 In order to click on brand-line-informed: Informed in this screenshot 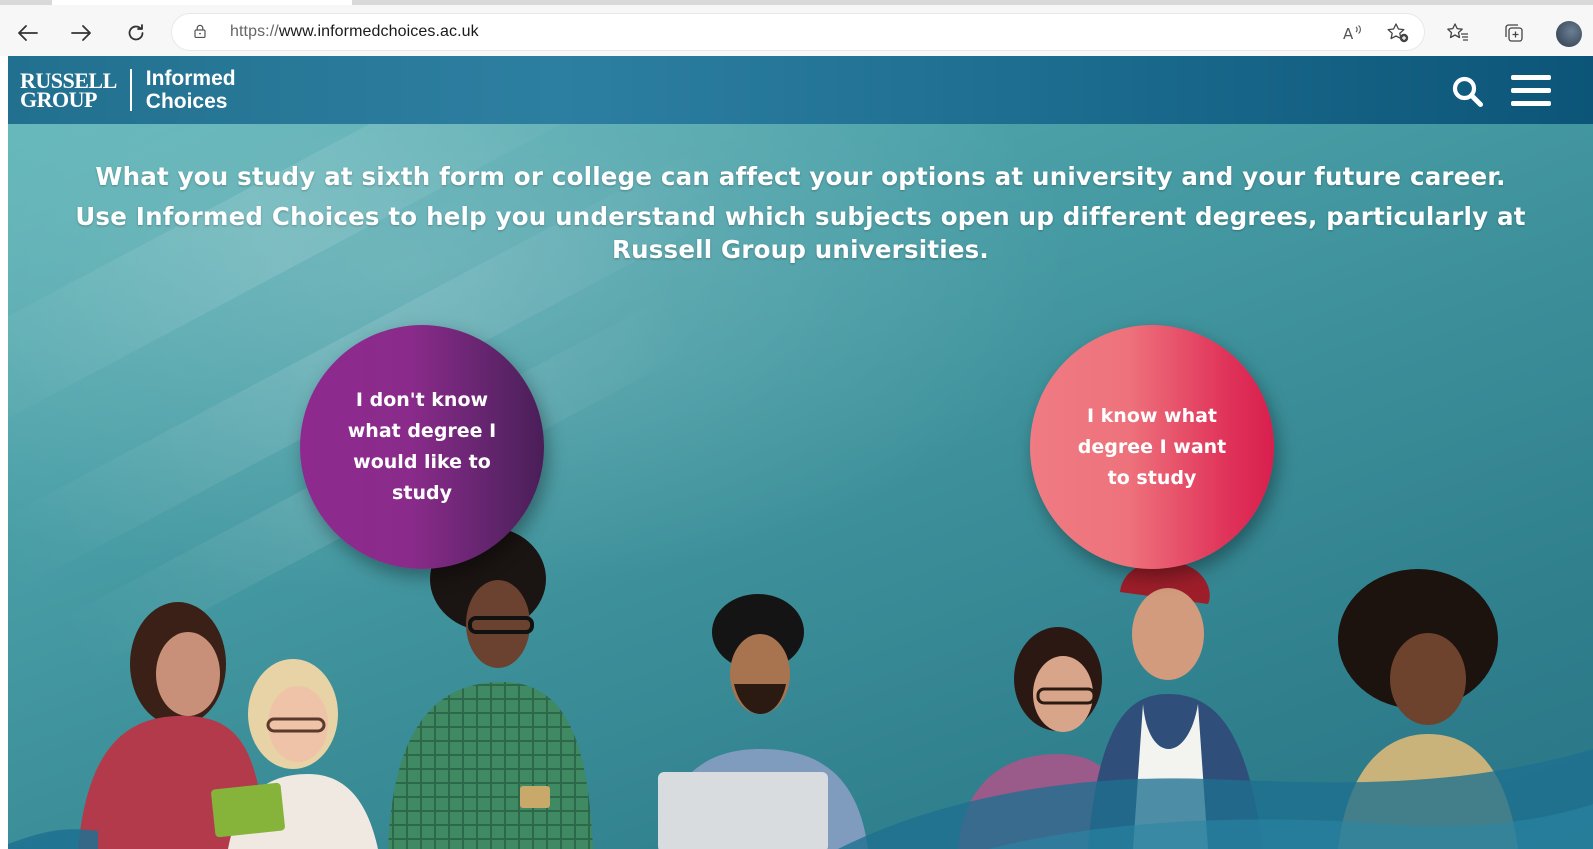, I will do `click(190, 78)`.